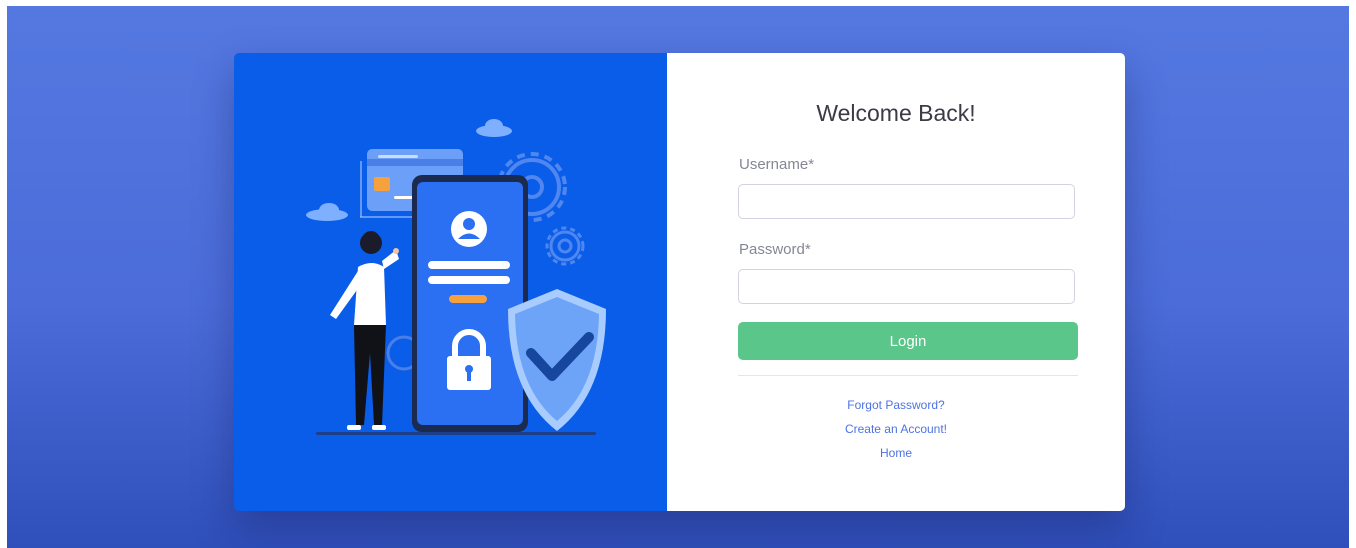 The image size is (1356, 548). I want to click on user-icon, so click(469, 229).